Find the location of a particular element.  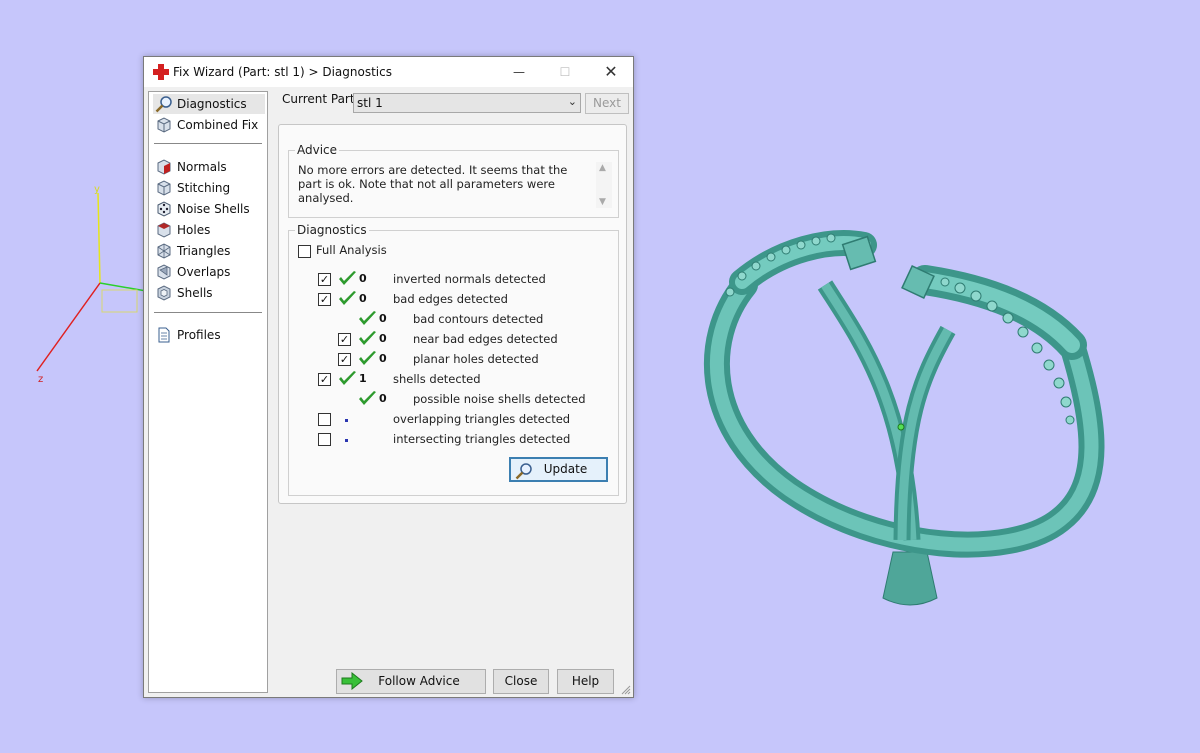

sidebar-item-label: Triangles is located at coordinates (204, 251).